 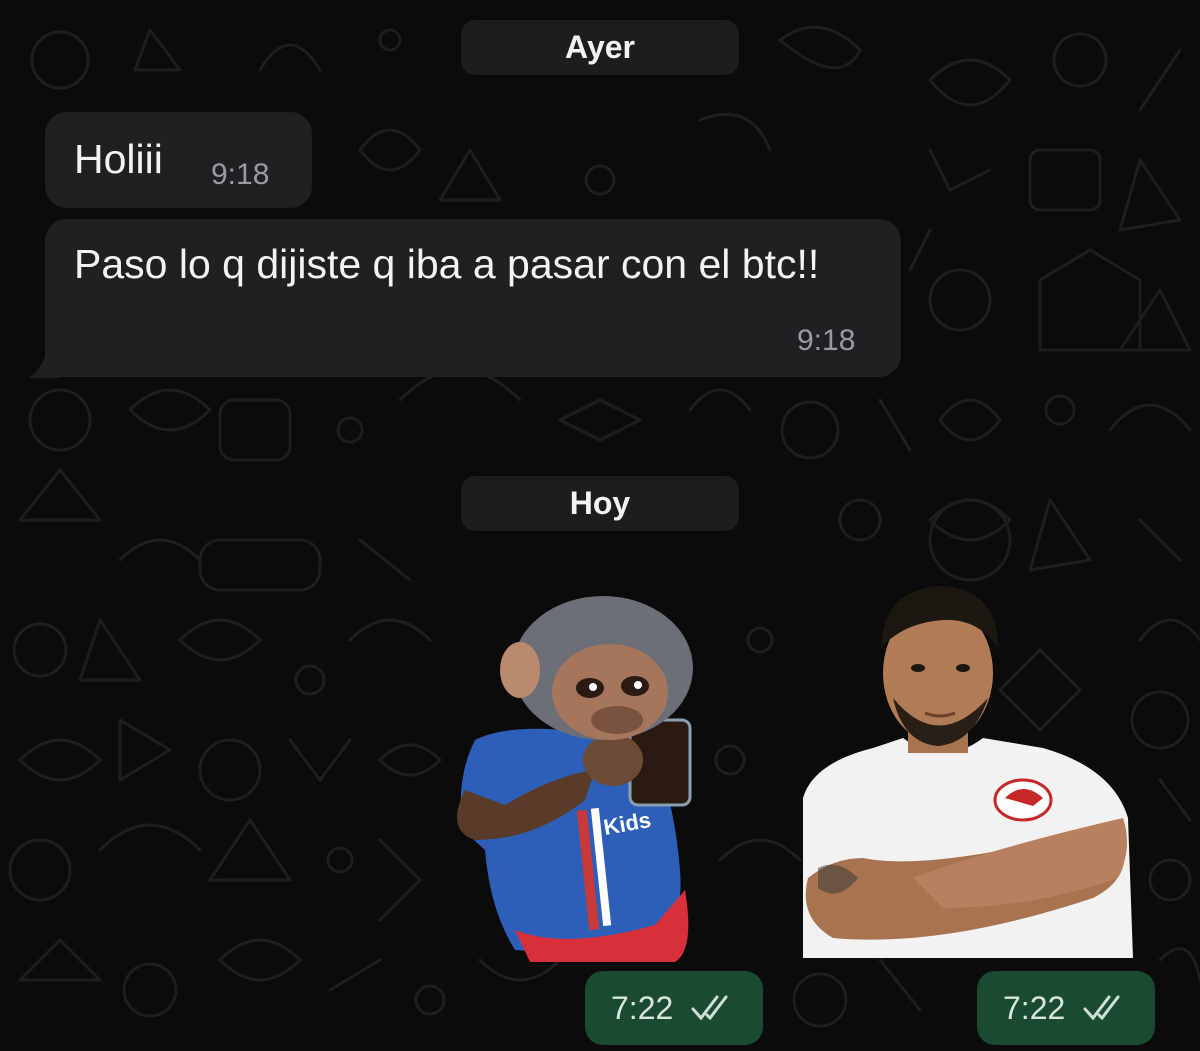 What do you see at coordinates (600, 47) in the screenshot?
I see `date-separator-yesterday: Ayer` at bounding box center [600, 47].